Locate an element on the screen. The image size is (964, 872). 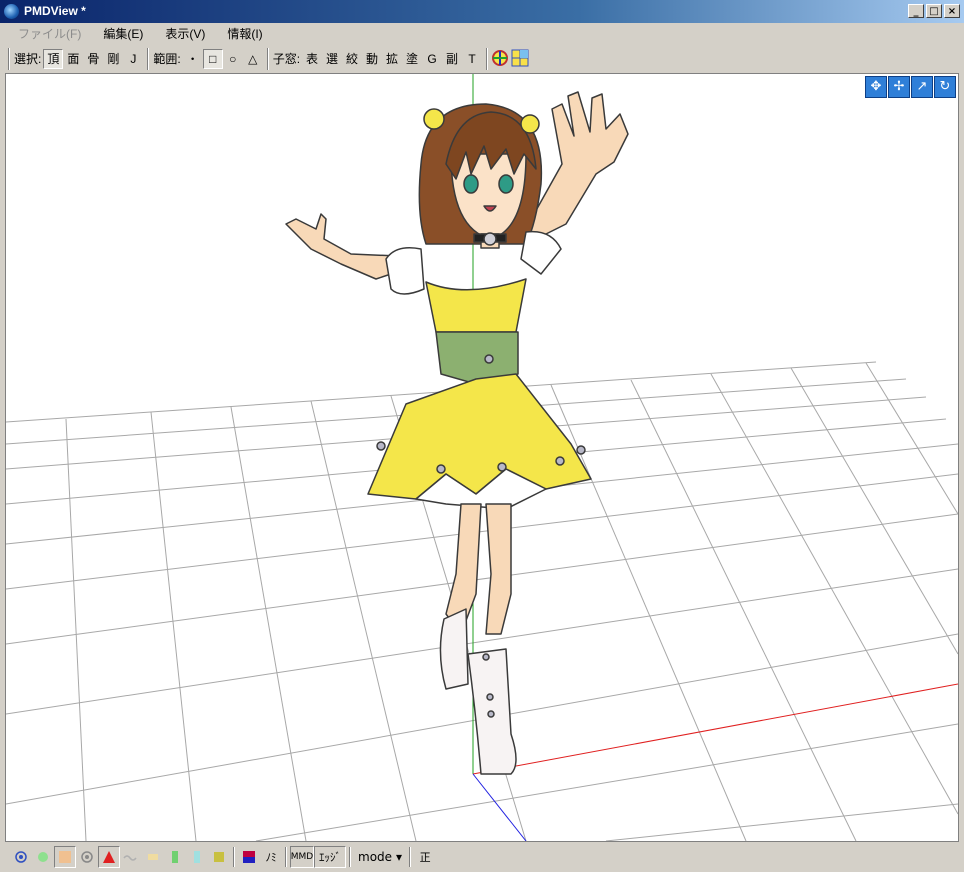
range-group: 範囲: ・ □ ○ △ is located at coordinates (206, 58).